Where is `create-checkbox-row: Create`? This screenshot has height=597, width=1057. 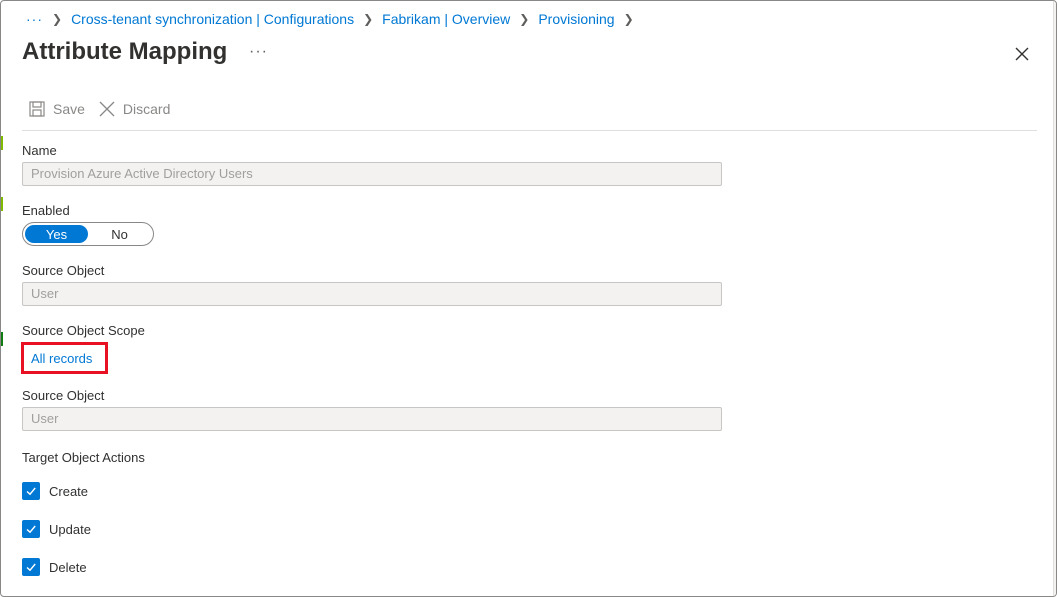 create-checkbox-row: Create is located at coordinates (55, 491).